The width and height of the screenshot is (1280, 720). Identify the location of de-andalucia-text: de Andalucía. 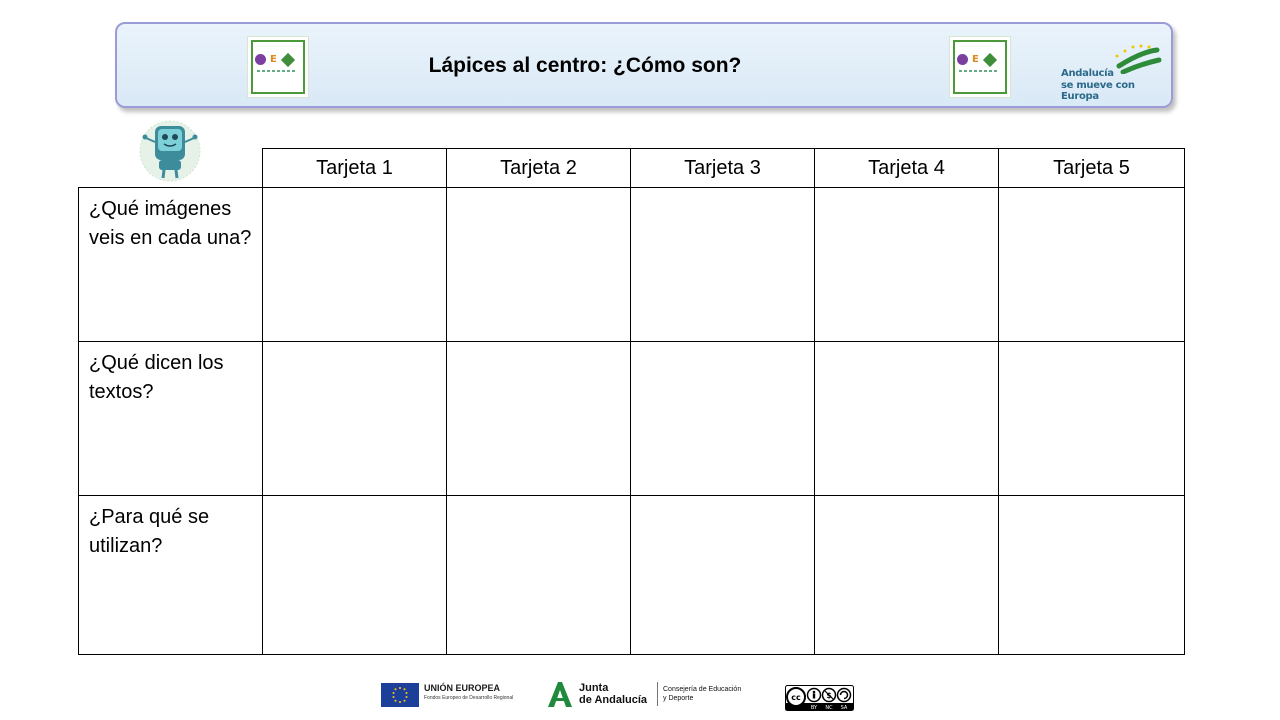
(613, 700).